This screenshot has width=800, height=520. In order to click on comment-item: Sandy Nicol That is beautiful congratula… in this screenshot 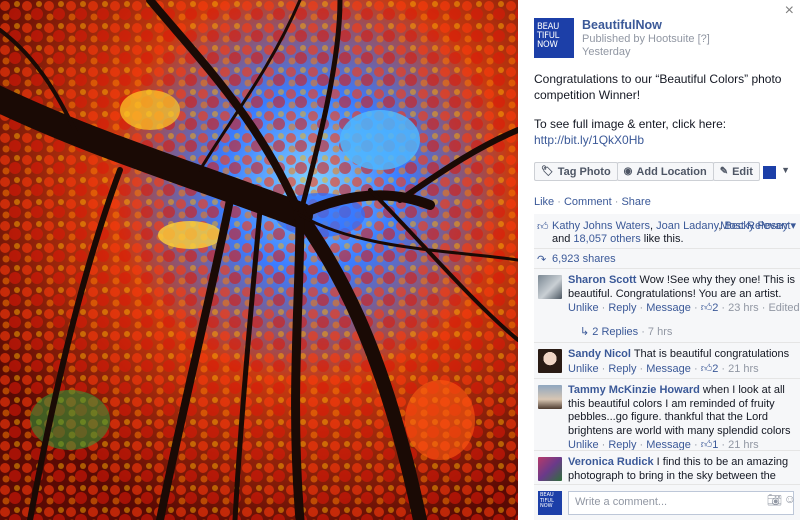, I will do `click(667, 360)`.